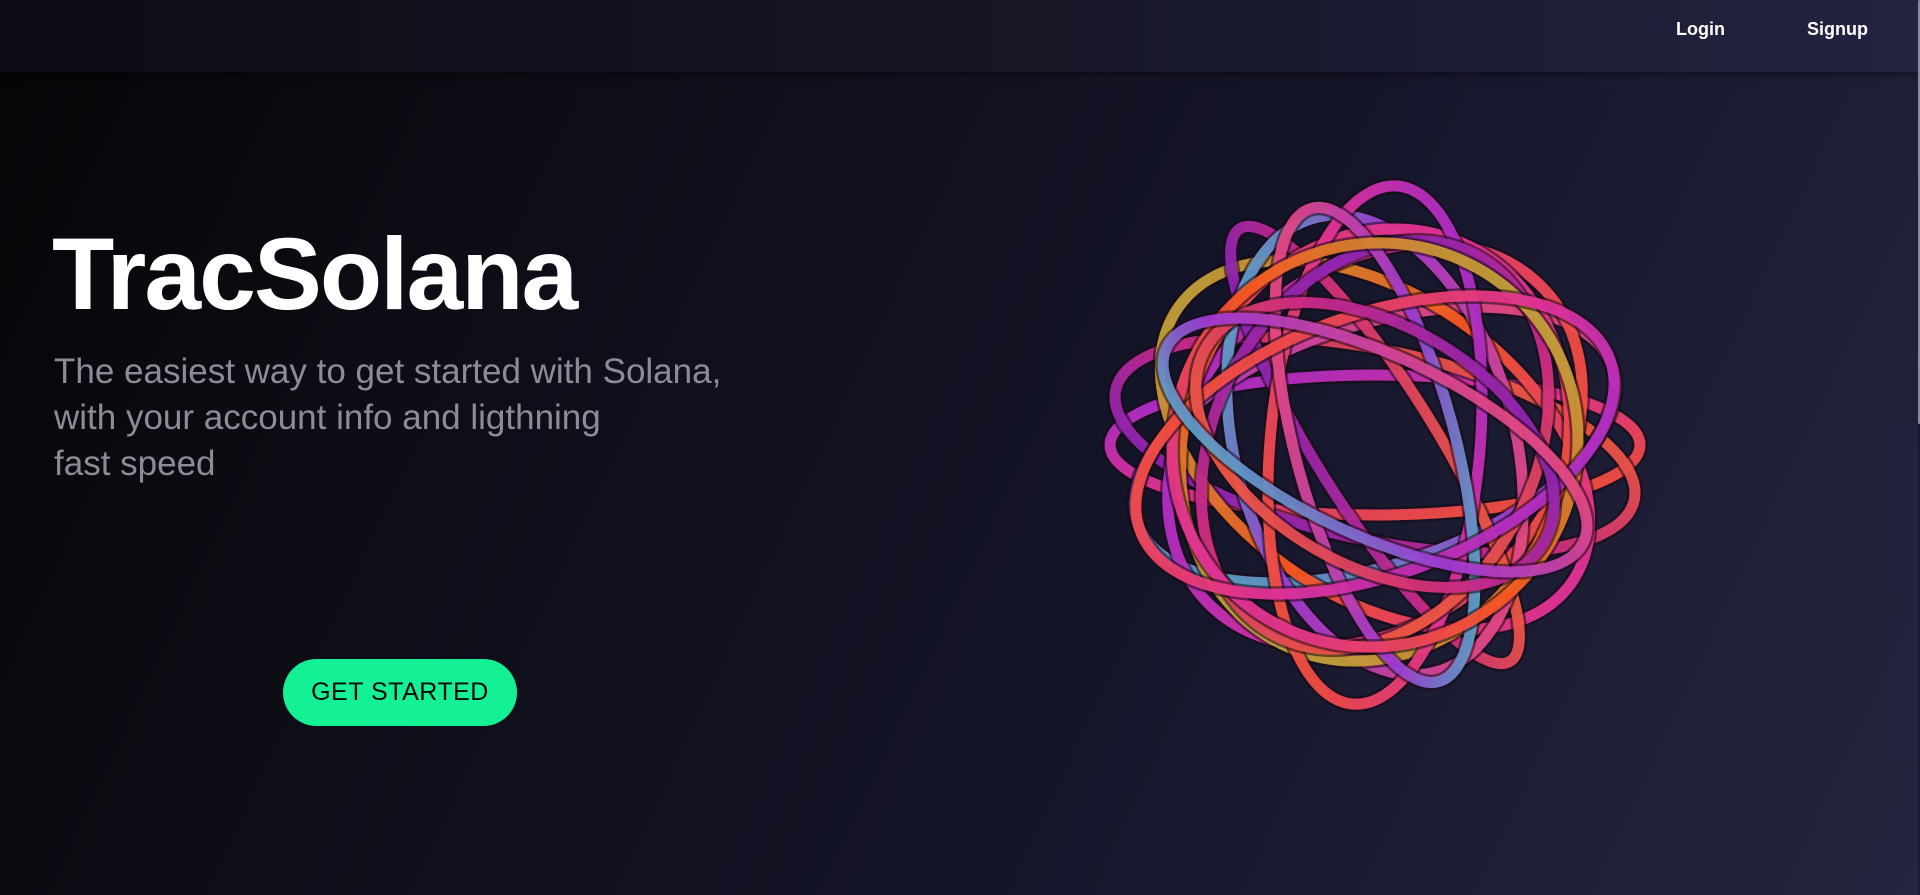 This screenshot has width=1920, height=895. What do you see at coordinates (1700, 29) in the screenshot?
I see `login-link: Login` at bounding box center [1700, 29].